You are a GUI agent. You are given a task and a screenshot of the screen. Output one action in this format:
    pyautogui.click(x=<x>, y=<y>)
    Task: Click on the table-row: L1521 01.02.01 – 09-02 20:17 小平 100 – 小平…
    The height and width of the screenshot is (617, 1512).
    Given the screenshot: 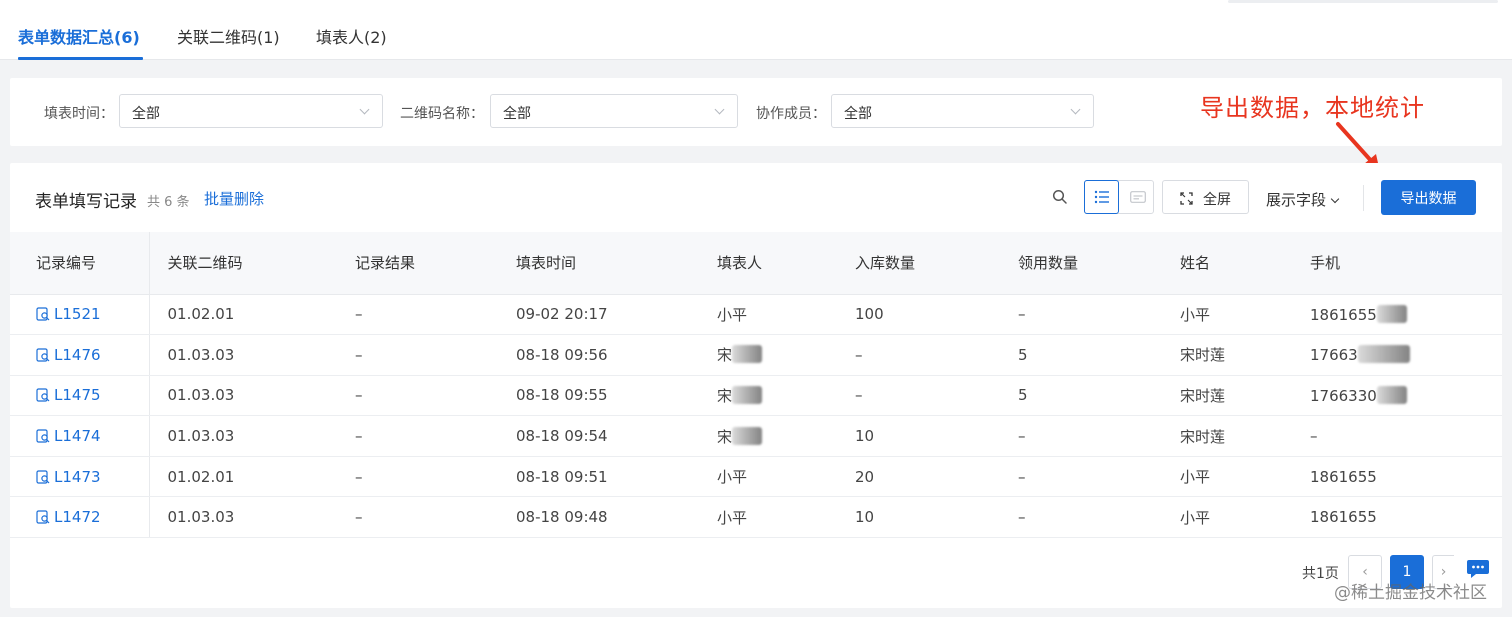 What is the action you would take?
    pyautogui.click(x=756, y=315)
    